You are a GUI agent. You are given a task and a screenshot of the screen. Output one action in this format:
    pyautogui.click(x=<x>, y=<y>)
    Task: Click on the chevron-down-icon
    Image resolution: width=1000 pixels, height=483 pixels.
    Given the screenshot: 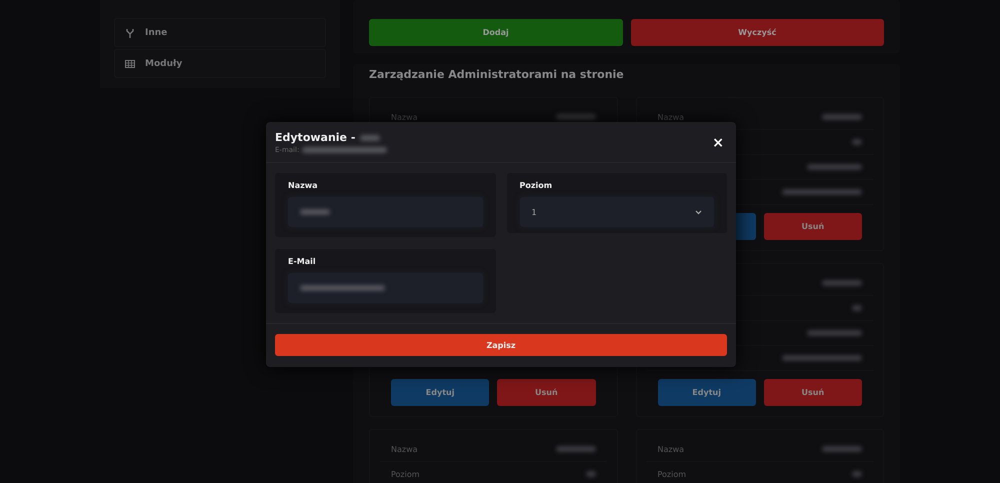 What is the action you would take?
    pyautogui.click(x=698, y=212)
    